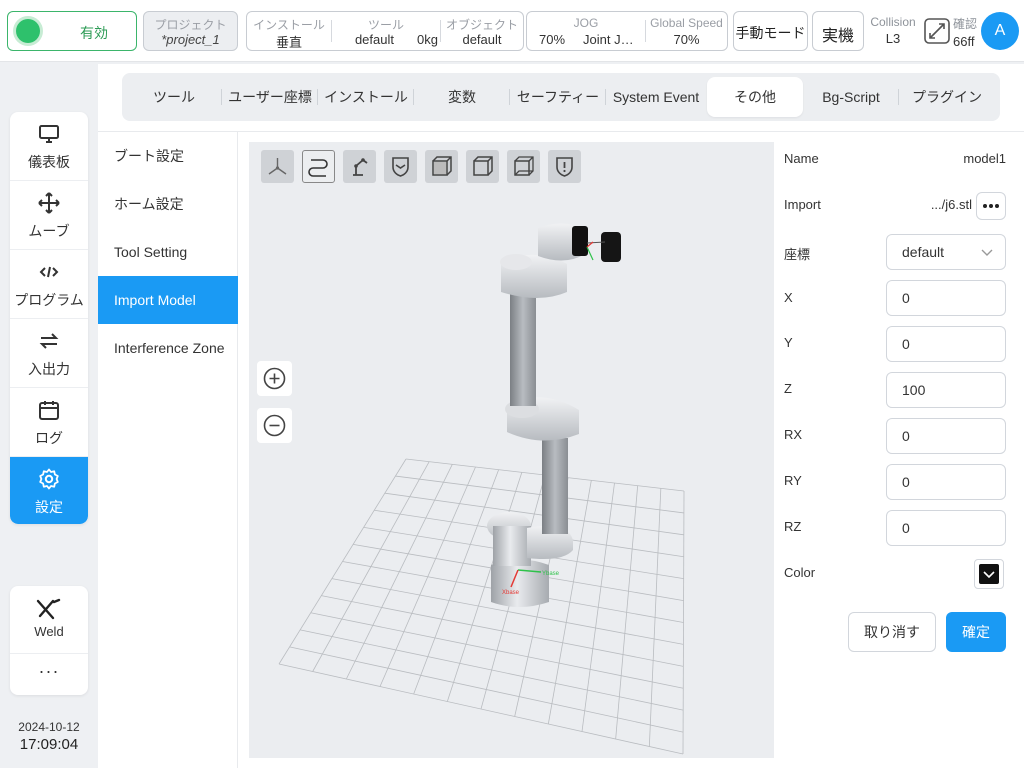  What do you see at coordinates (511, 593) in the screenshot?
I see `x-base-label: Xbase` at bounding box center [511, 593].